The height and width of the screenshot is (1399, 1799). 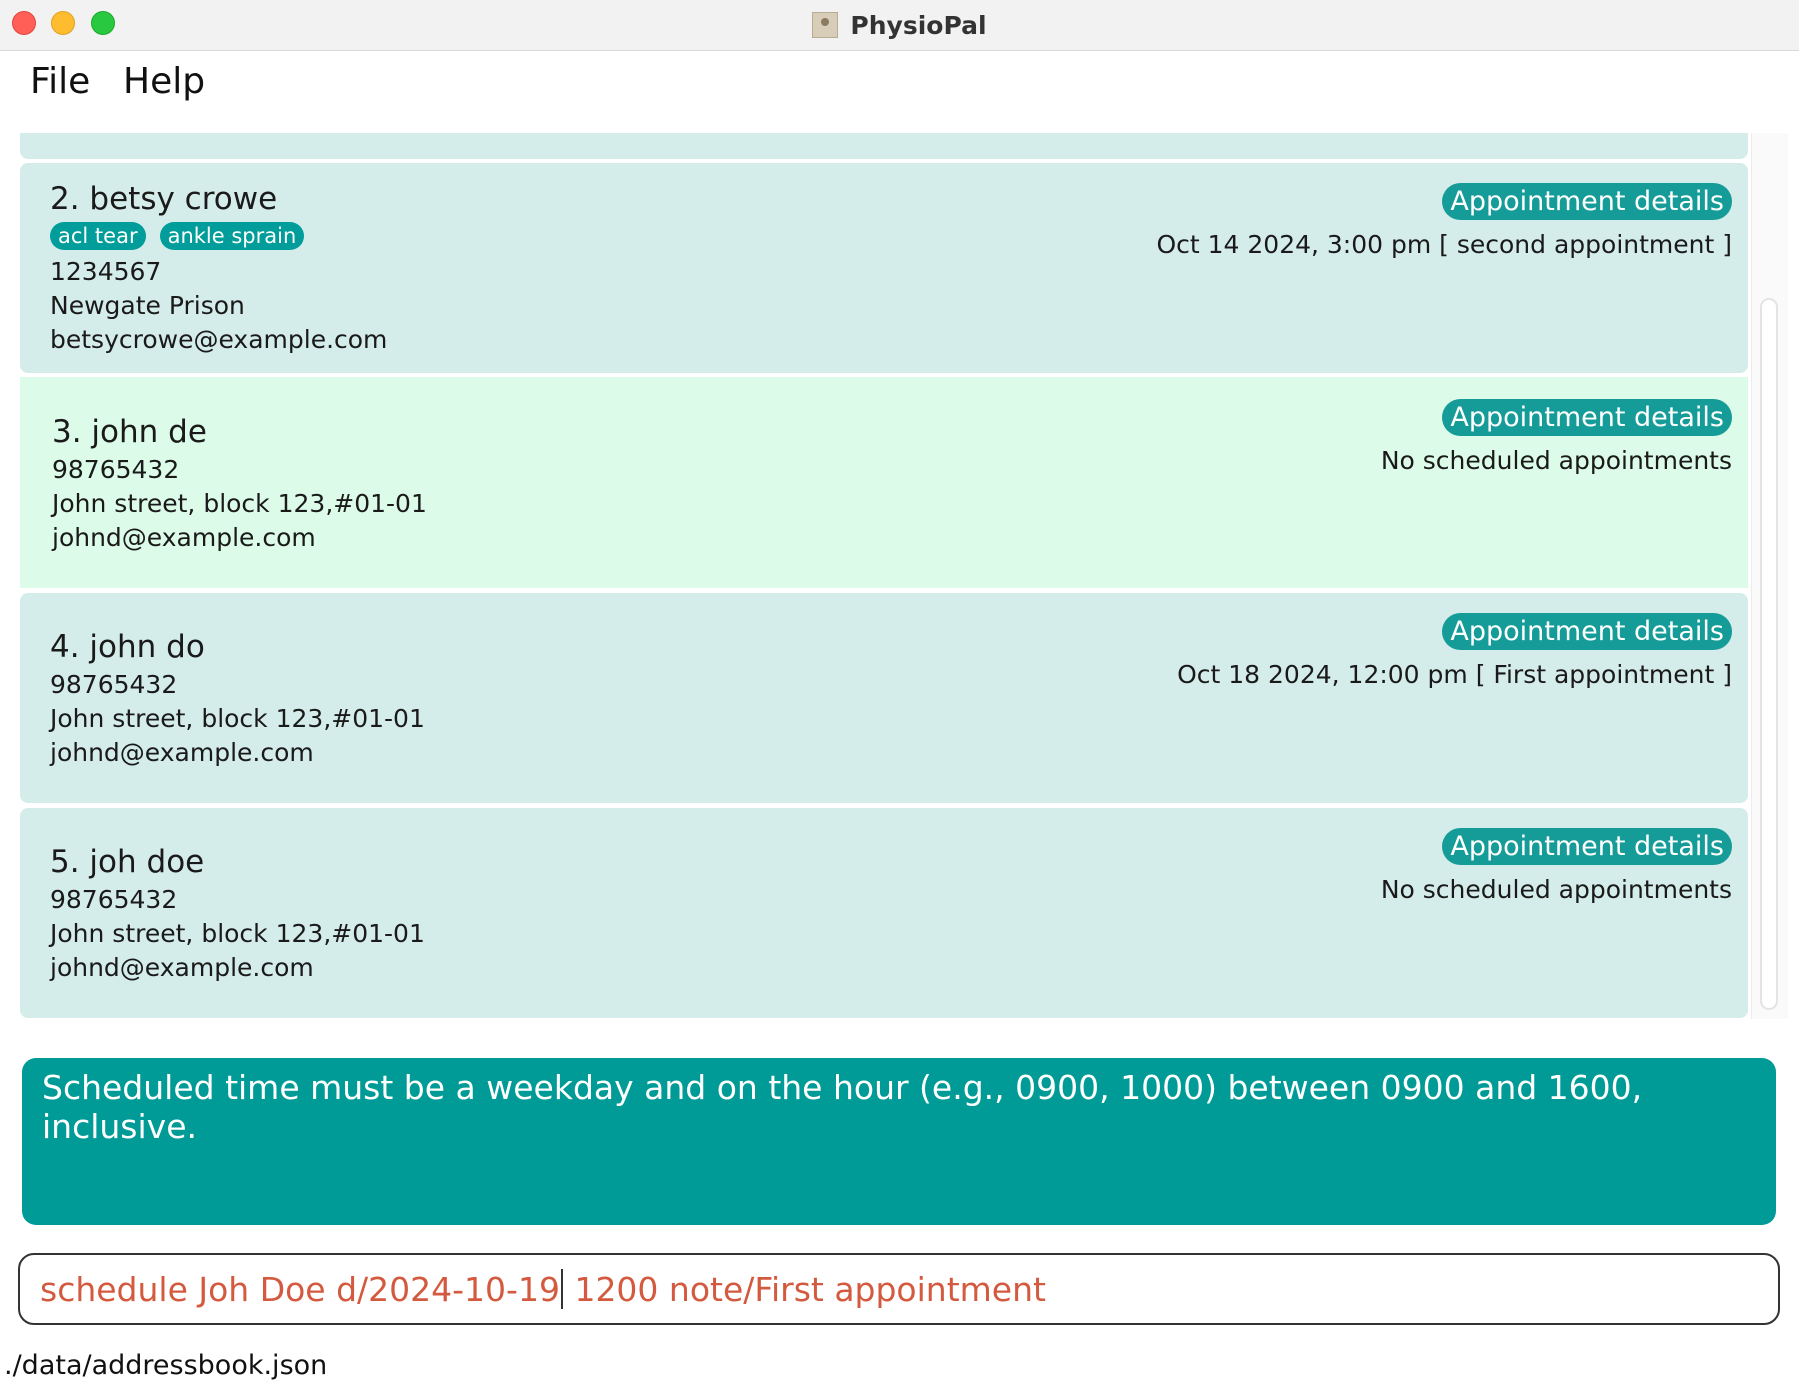 I want to click on text-caret, so click(x=561, y=1289).